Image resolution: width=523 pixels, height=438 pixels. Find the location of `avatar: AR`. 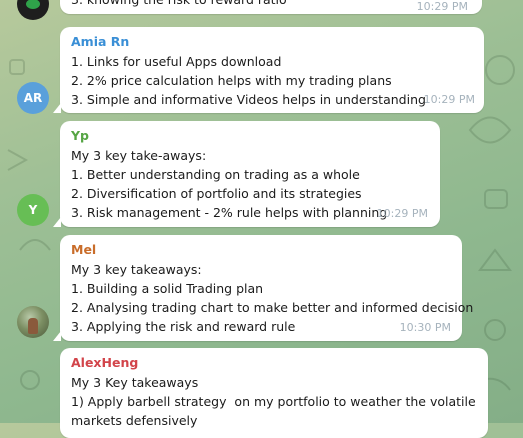

avatar: AR is located at coordinates (33, 98).